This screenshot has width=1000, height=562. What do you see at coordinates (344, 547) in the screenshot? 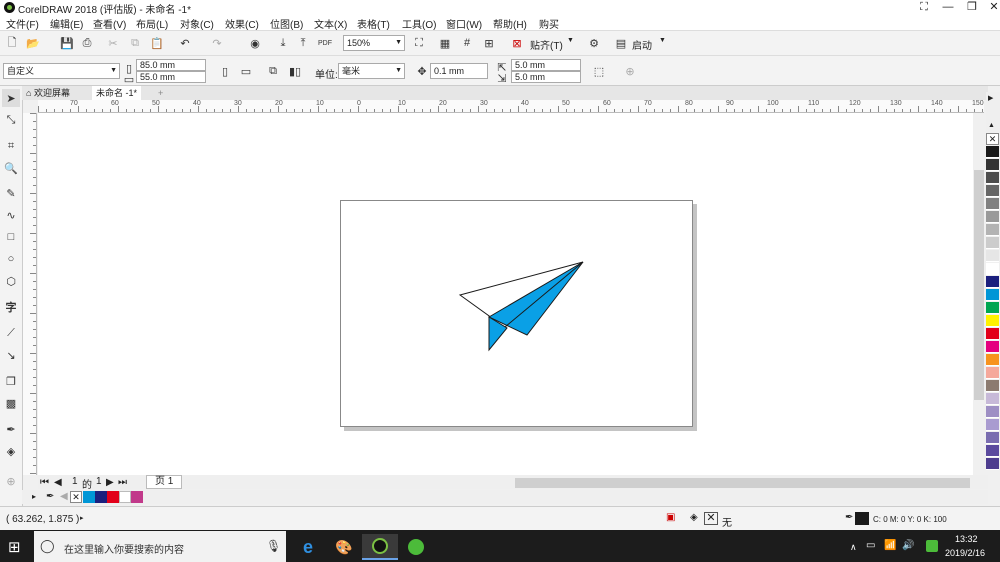
I see `paint-app-icon: 🎨` at bounding box center [344, 547].